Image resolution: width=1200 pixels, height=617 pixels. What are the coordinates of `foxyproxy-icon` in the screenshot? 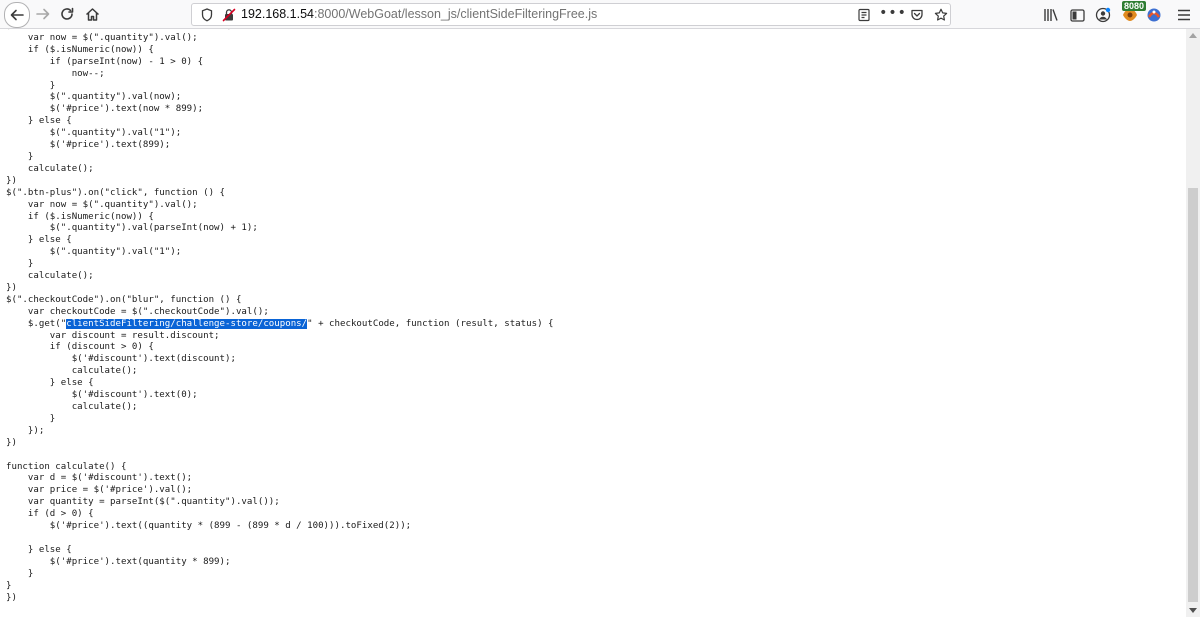 It's located at (1154, 15).